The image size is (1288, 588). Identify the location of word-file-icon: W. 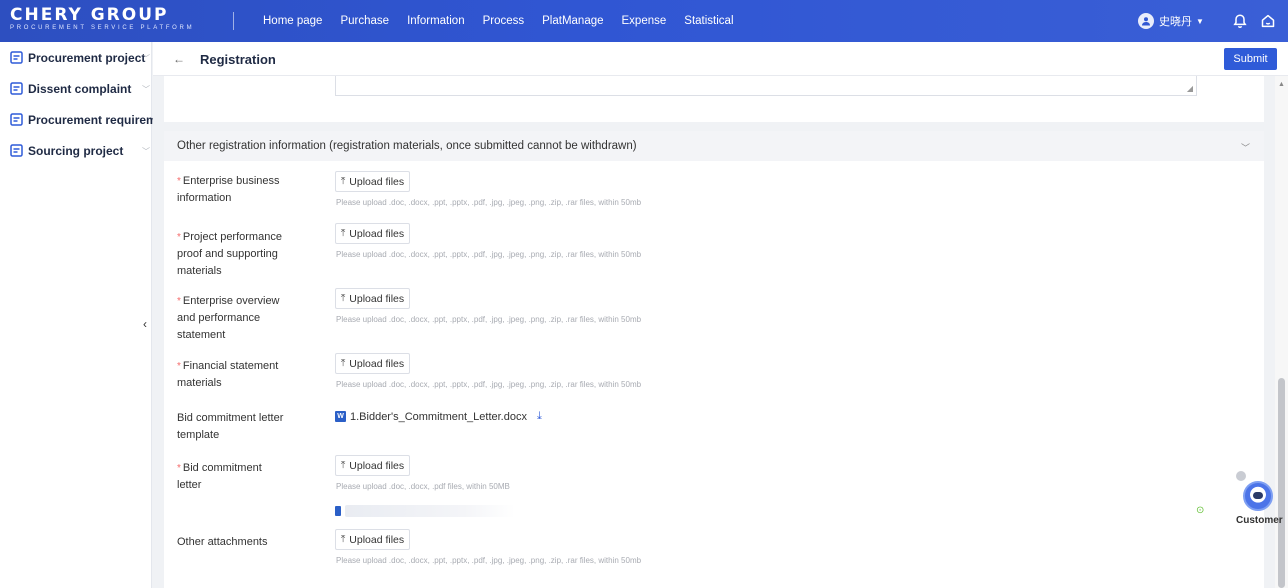
(340, 416).